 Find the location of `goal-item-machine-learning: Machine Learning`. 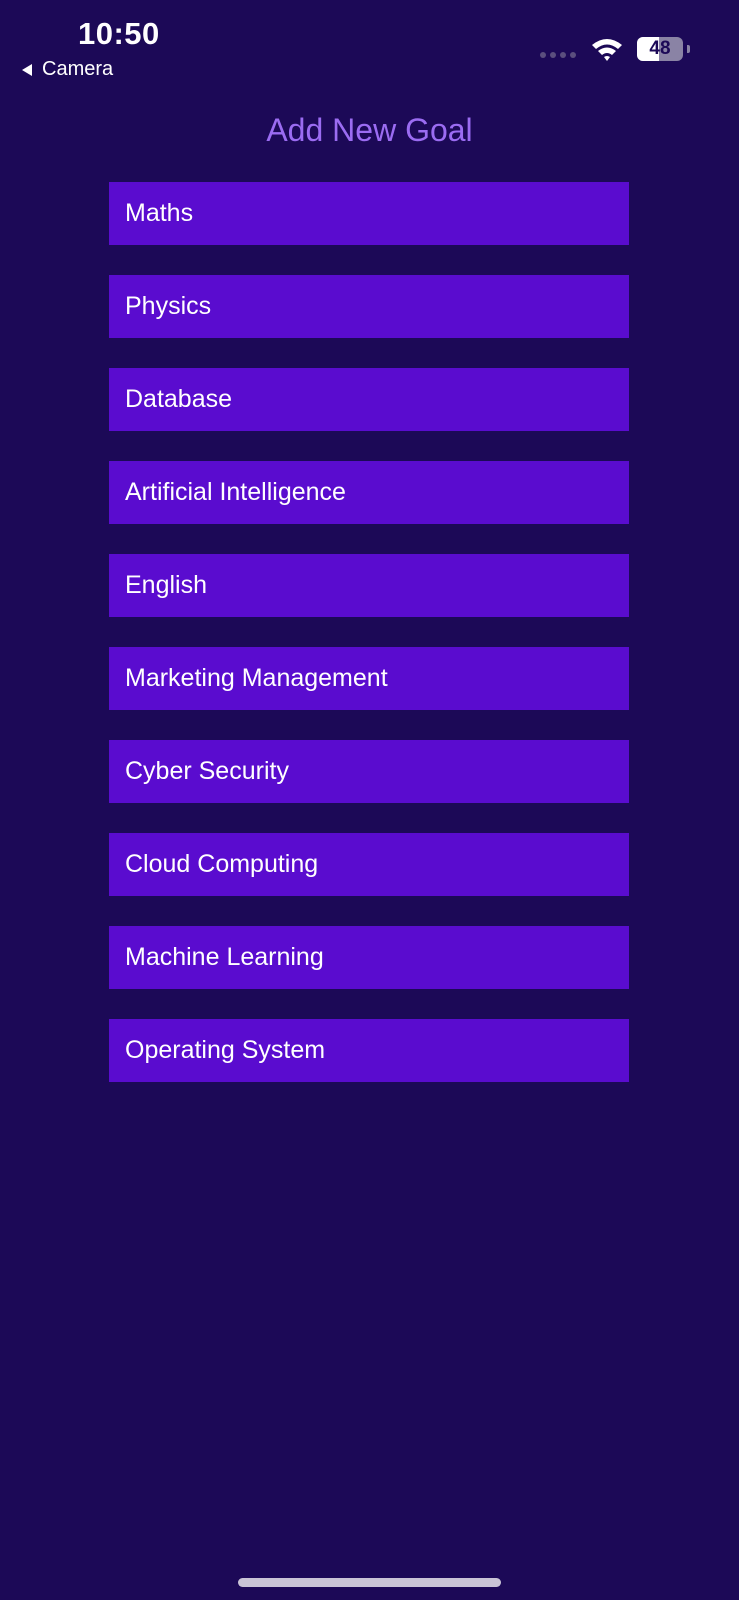

goal-item-machine-learning: Machine Learning is located at coordinates (369, 957).